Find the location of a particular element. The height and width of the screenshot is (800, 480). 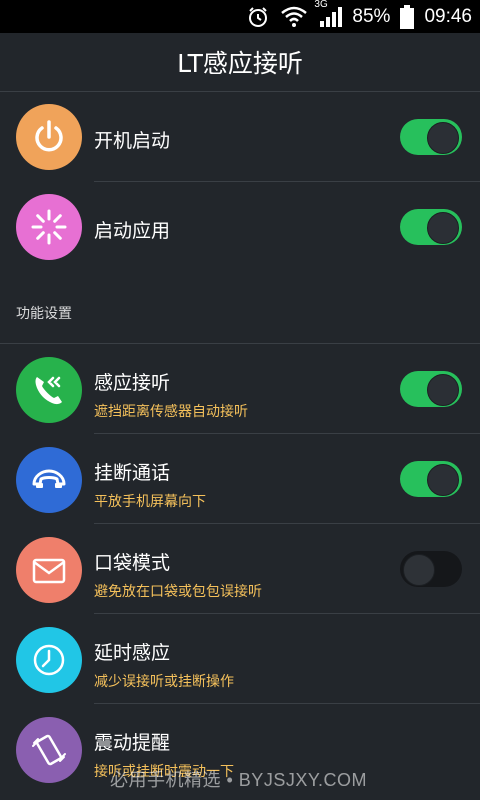

power-icon is located at coordinates (49, 137).